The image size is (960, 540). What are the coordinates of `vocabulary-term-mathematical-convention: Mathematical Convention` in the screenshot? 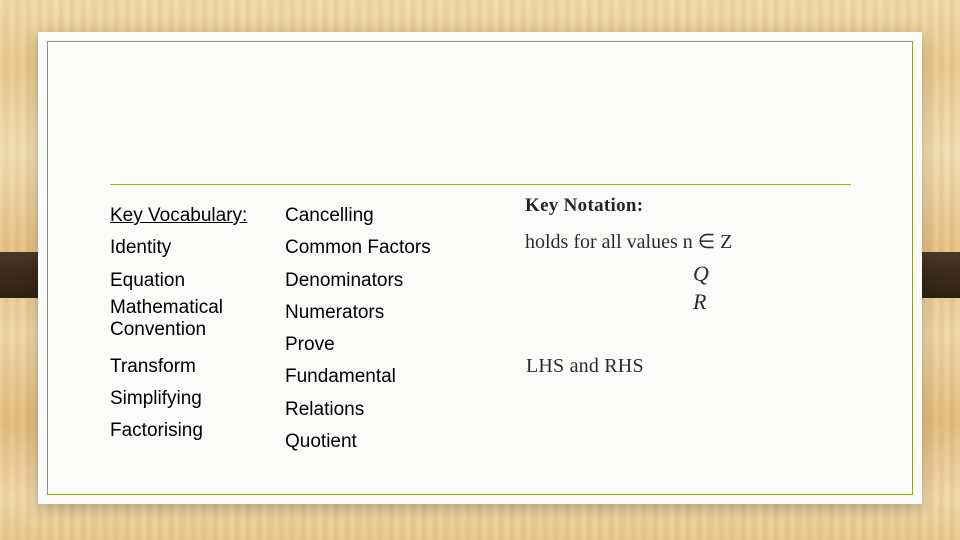 It's located at (197, 319).